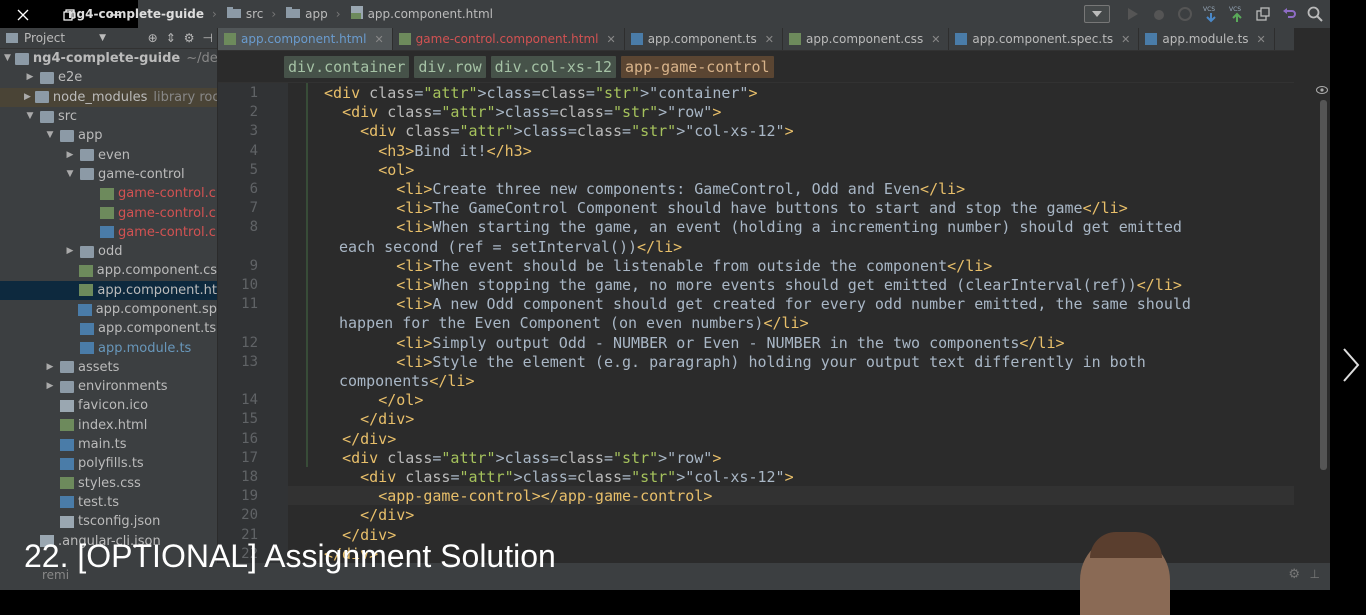 The height and width of the screenshot is (615, 1366). What do you see at coordinates (1322, 90) in the screenshot?
I see `eye-icon` at bounding box center [1322, 90].